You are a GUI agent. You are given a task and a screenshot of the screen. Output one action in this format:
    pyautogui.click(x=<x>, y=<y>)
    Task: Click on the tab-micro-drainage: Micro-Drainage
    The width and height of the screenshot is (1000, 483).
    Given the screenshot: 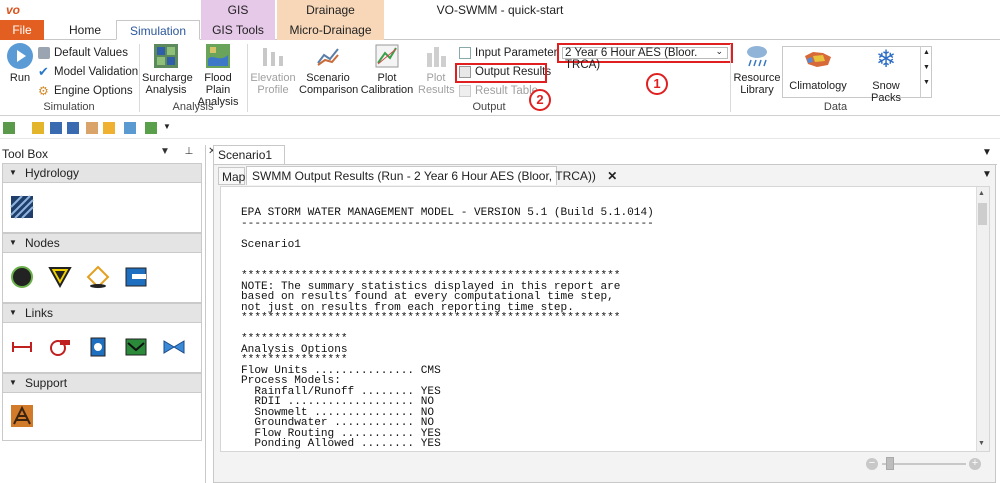 What is the action you would take?
    pyautogui.click(x=330, y=30)
    